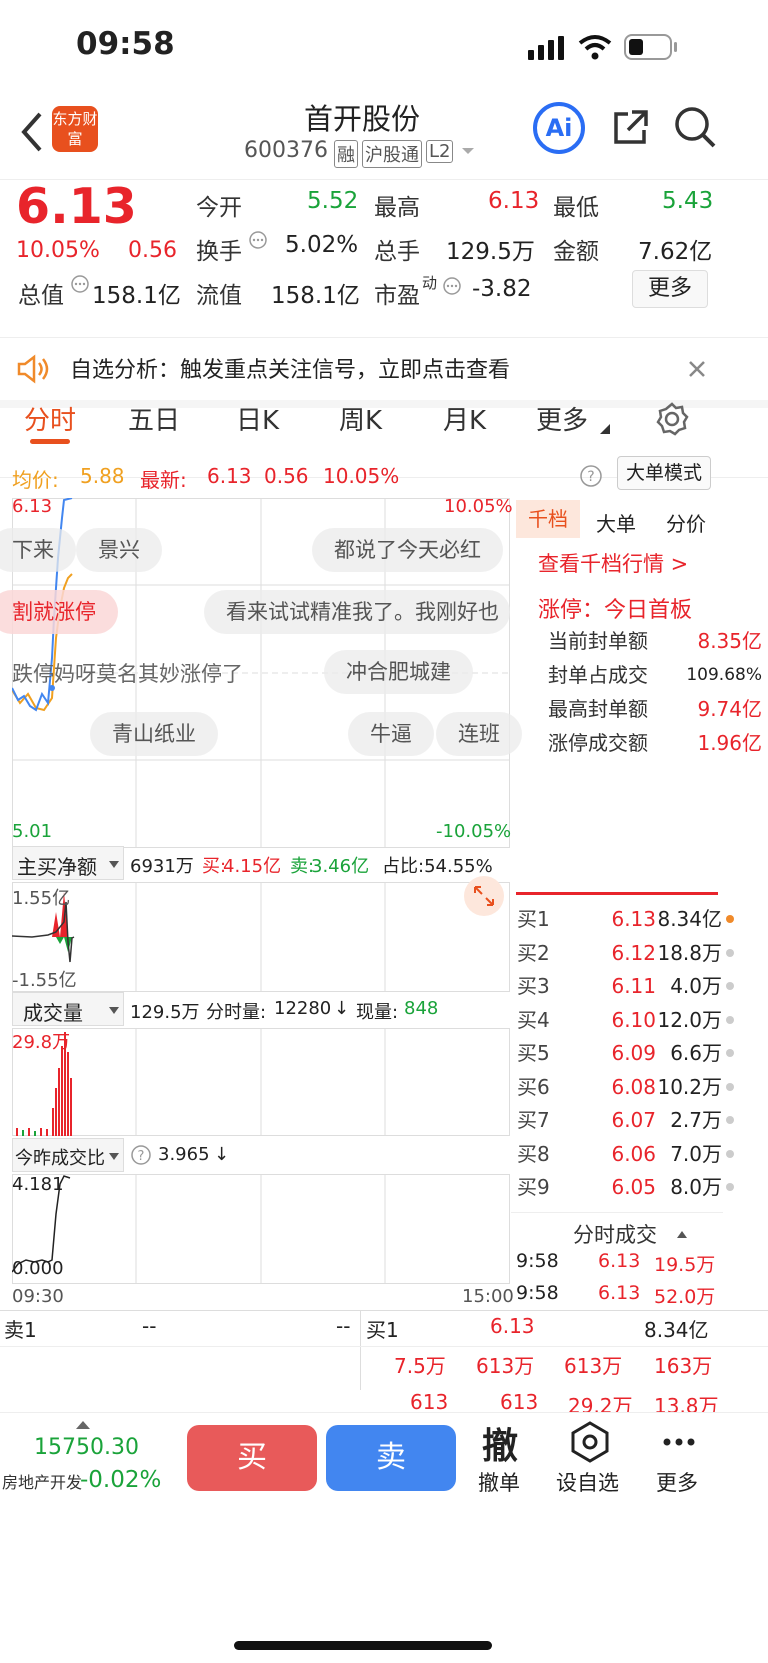 The height and width of the screenshot is (1663, 768). What do you see at coordinates (623, 1154) in the screenshot?
I see `bid-row: 买8 6.06 7.0万` at bounding box center [623, 1154].